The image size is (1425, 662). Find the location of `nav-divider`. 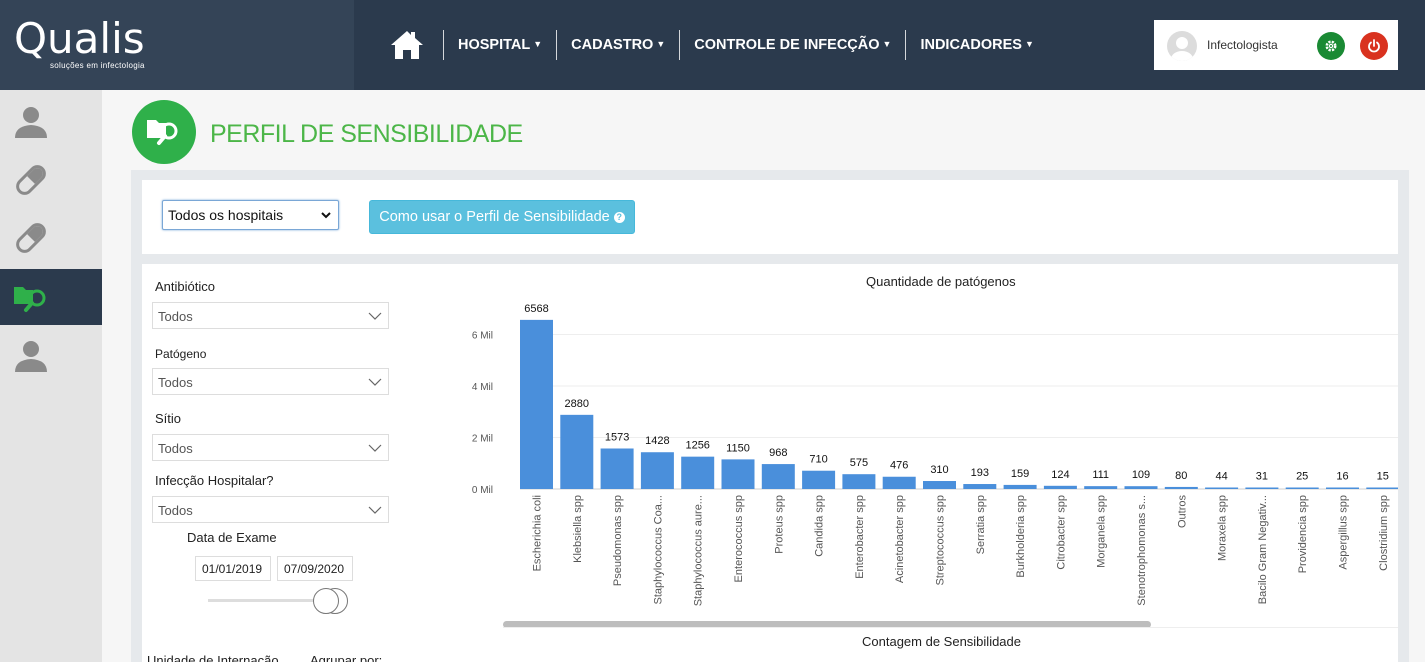

nav-divider is located at coordinates (443, 45).